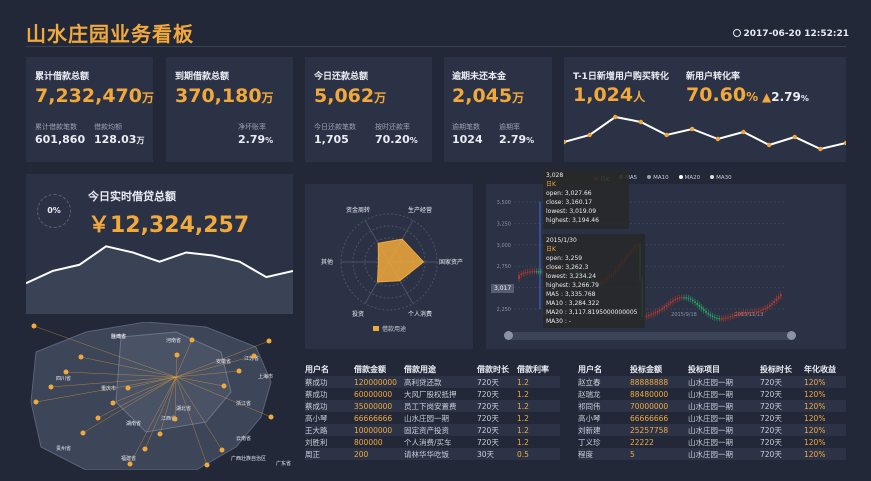 Image resolution: width=871 pixels, height=481 pixels. I want to click on table-cell: 30天, so click(486, 454).